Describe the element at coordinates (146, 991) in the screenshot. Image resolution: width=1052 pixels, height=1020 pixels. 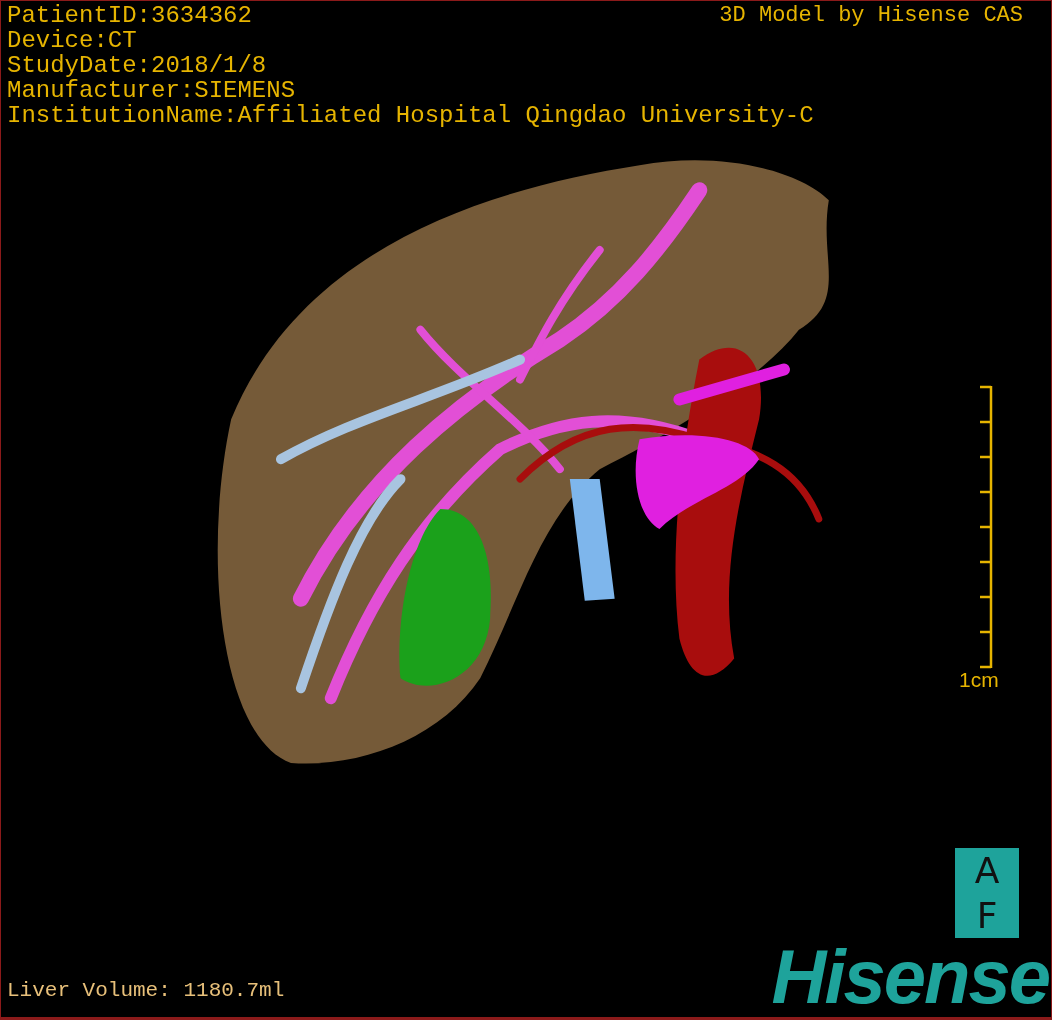
I see `liver-volume-text: Liver Volume: 1180.7ml` at that location.